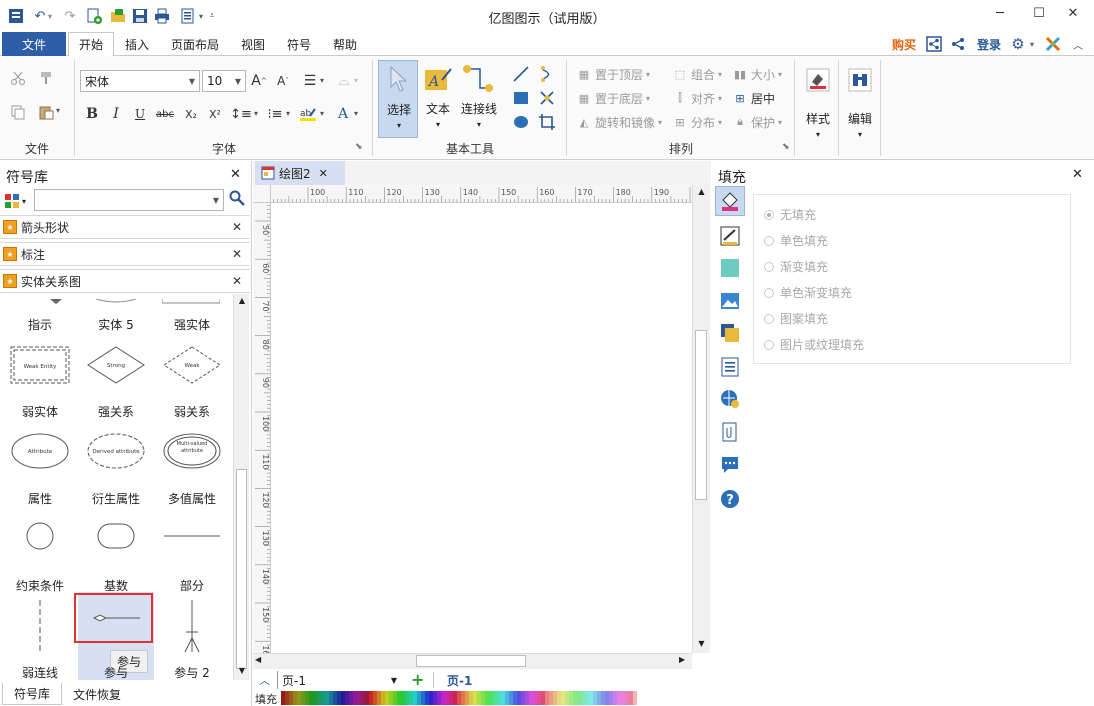 Image resolution: width=1094 pixels, height=706 pixels. What do you see at coordinates (796, 240) in the screenshot?
I see `fill-option-solid: 单色填充` at bounding box center [796, 240].